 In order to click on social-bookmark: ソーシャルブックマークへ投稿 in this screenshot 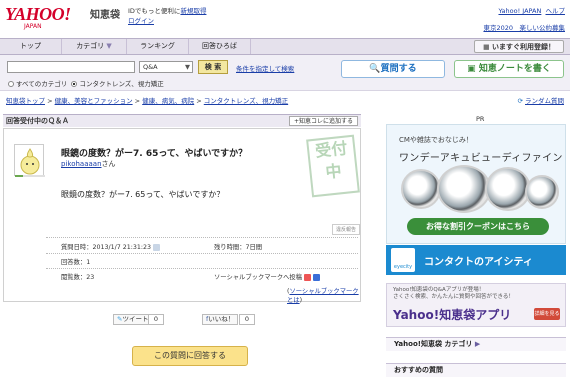, I will do `click(267, 276)`.